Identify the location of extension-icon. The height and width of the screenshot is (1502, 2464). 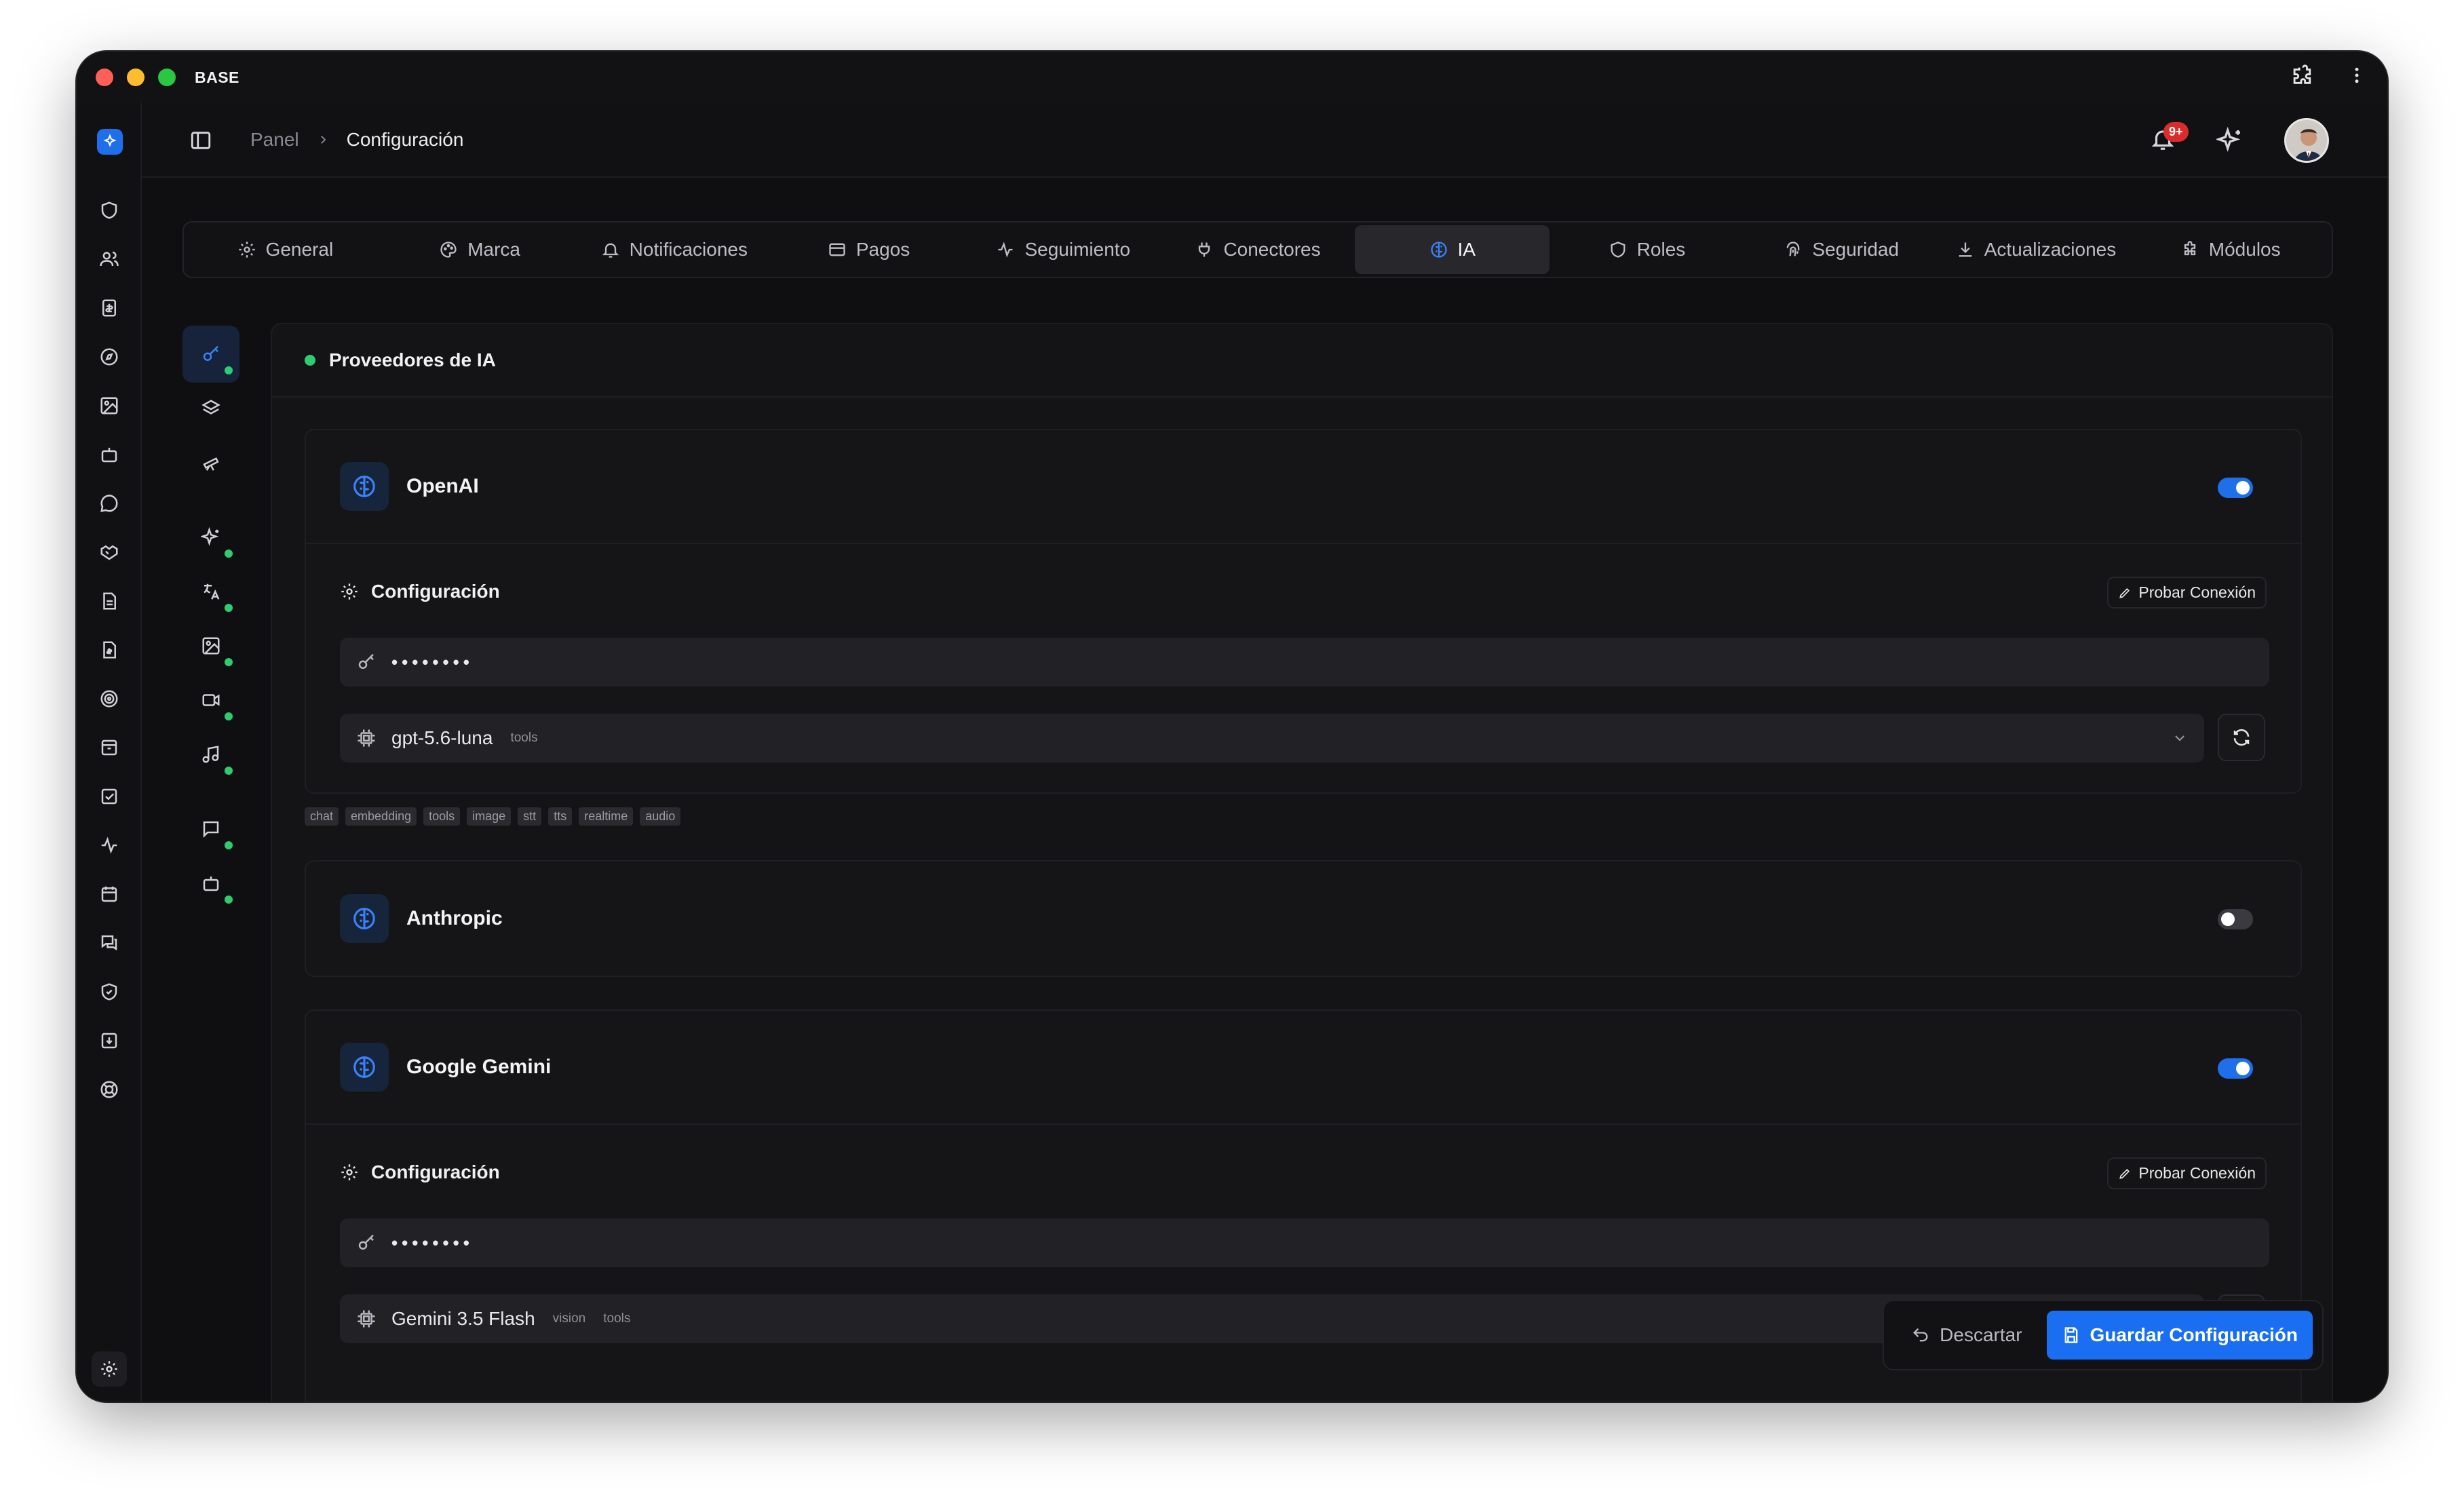
(2301, 75).